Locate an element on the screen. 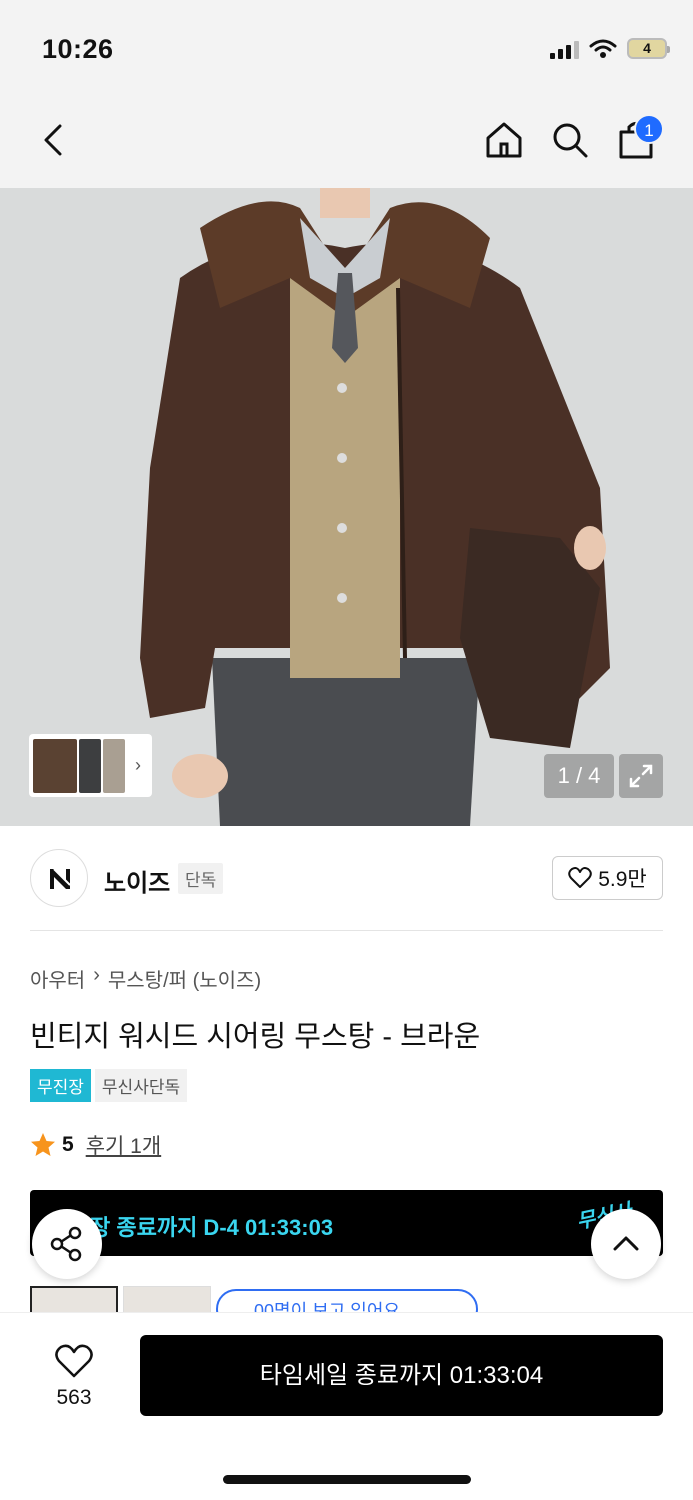 This screenshot has height=1500, width=693. rating: 5 후기 1개 is located at coordinates (95, 1145).